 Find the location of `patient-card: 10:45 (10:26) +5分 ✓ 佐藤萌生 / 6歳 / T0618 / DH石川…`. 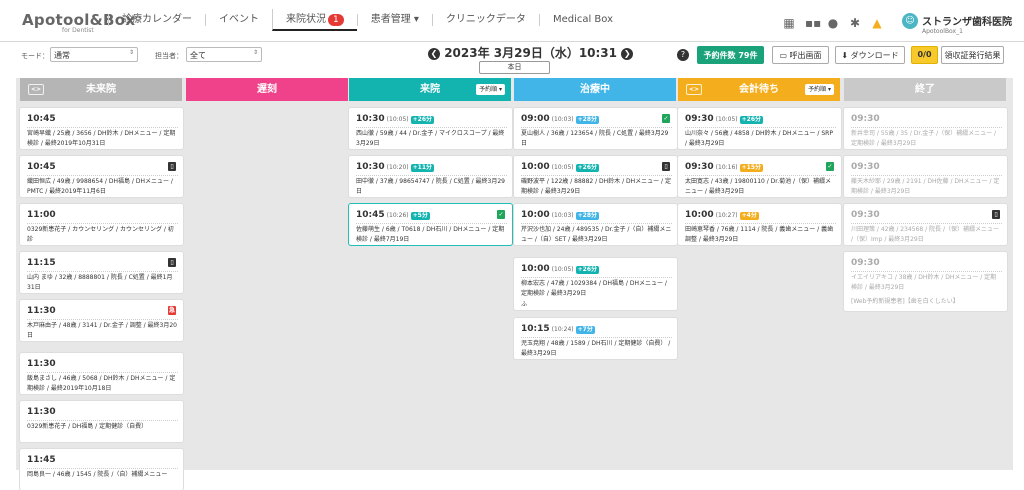

patient-card: 10:45 (10:26) +5分 ✓ 佐藤萌生 / 6歳 / T0618 / DH石川… is located at coordinates (430, 224).